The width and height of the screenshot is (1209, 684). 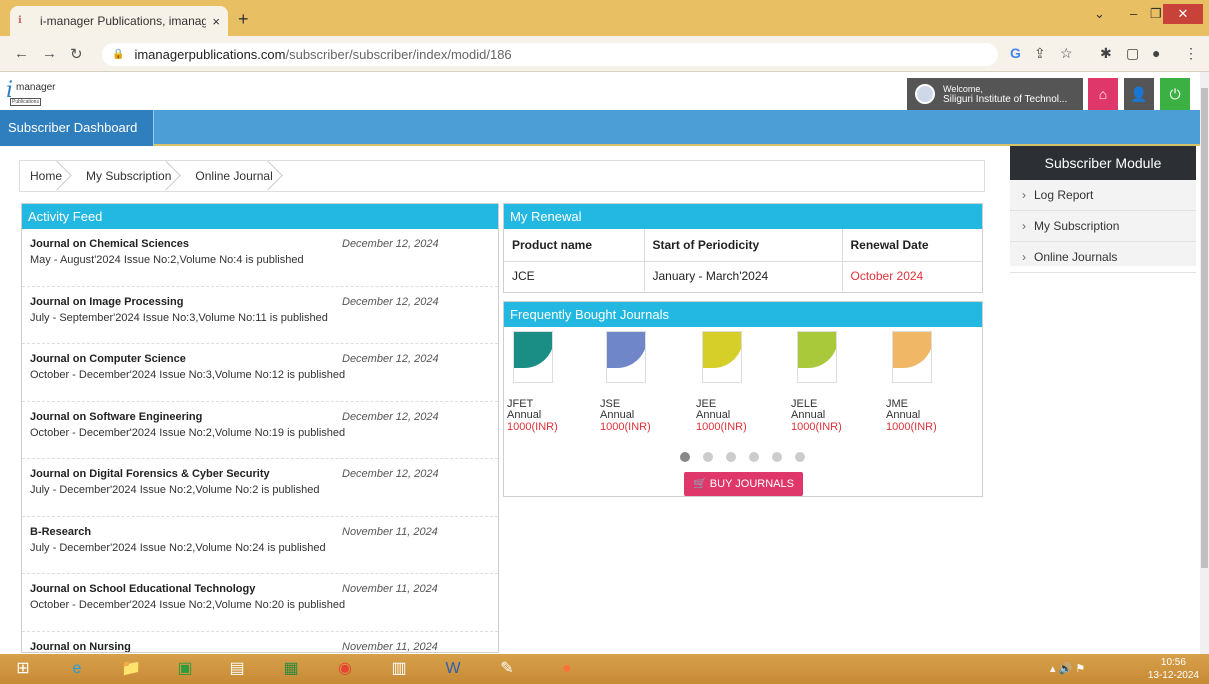 What do you see at coordinates (118, 54) in the screenshot?
I see `lock-icon: 🔒` at bounding box center [118, 54].